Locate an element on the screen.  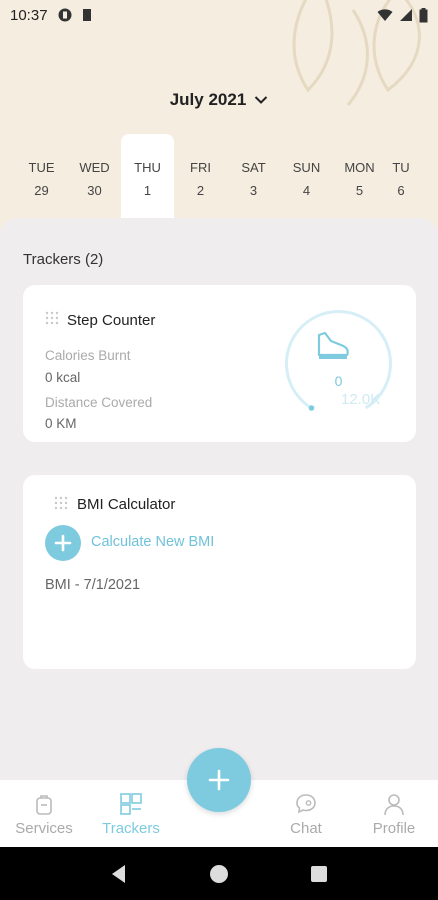
sd-card-icon is located at coordinates (86, 15).